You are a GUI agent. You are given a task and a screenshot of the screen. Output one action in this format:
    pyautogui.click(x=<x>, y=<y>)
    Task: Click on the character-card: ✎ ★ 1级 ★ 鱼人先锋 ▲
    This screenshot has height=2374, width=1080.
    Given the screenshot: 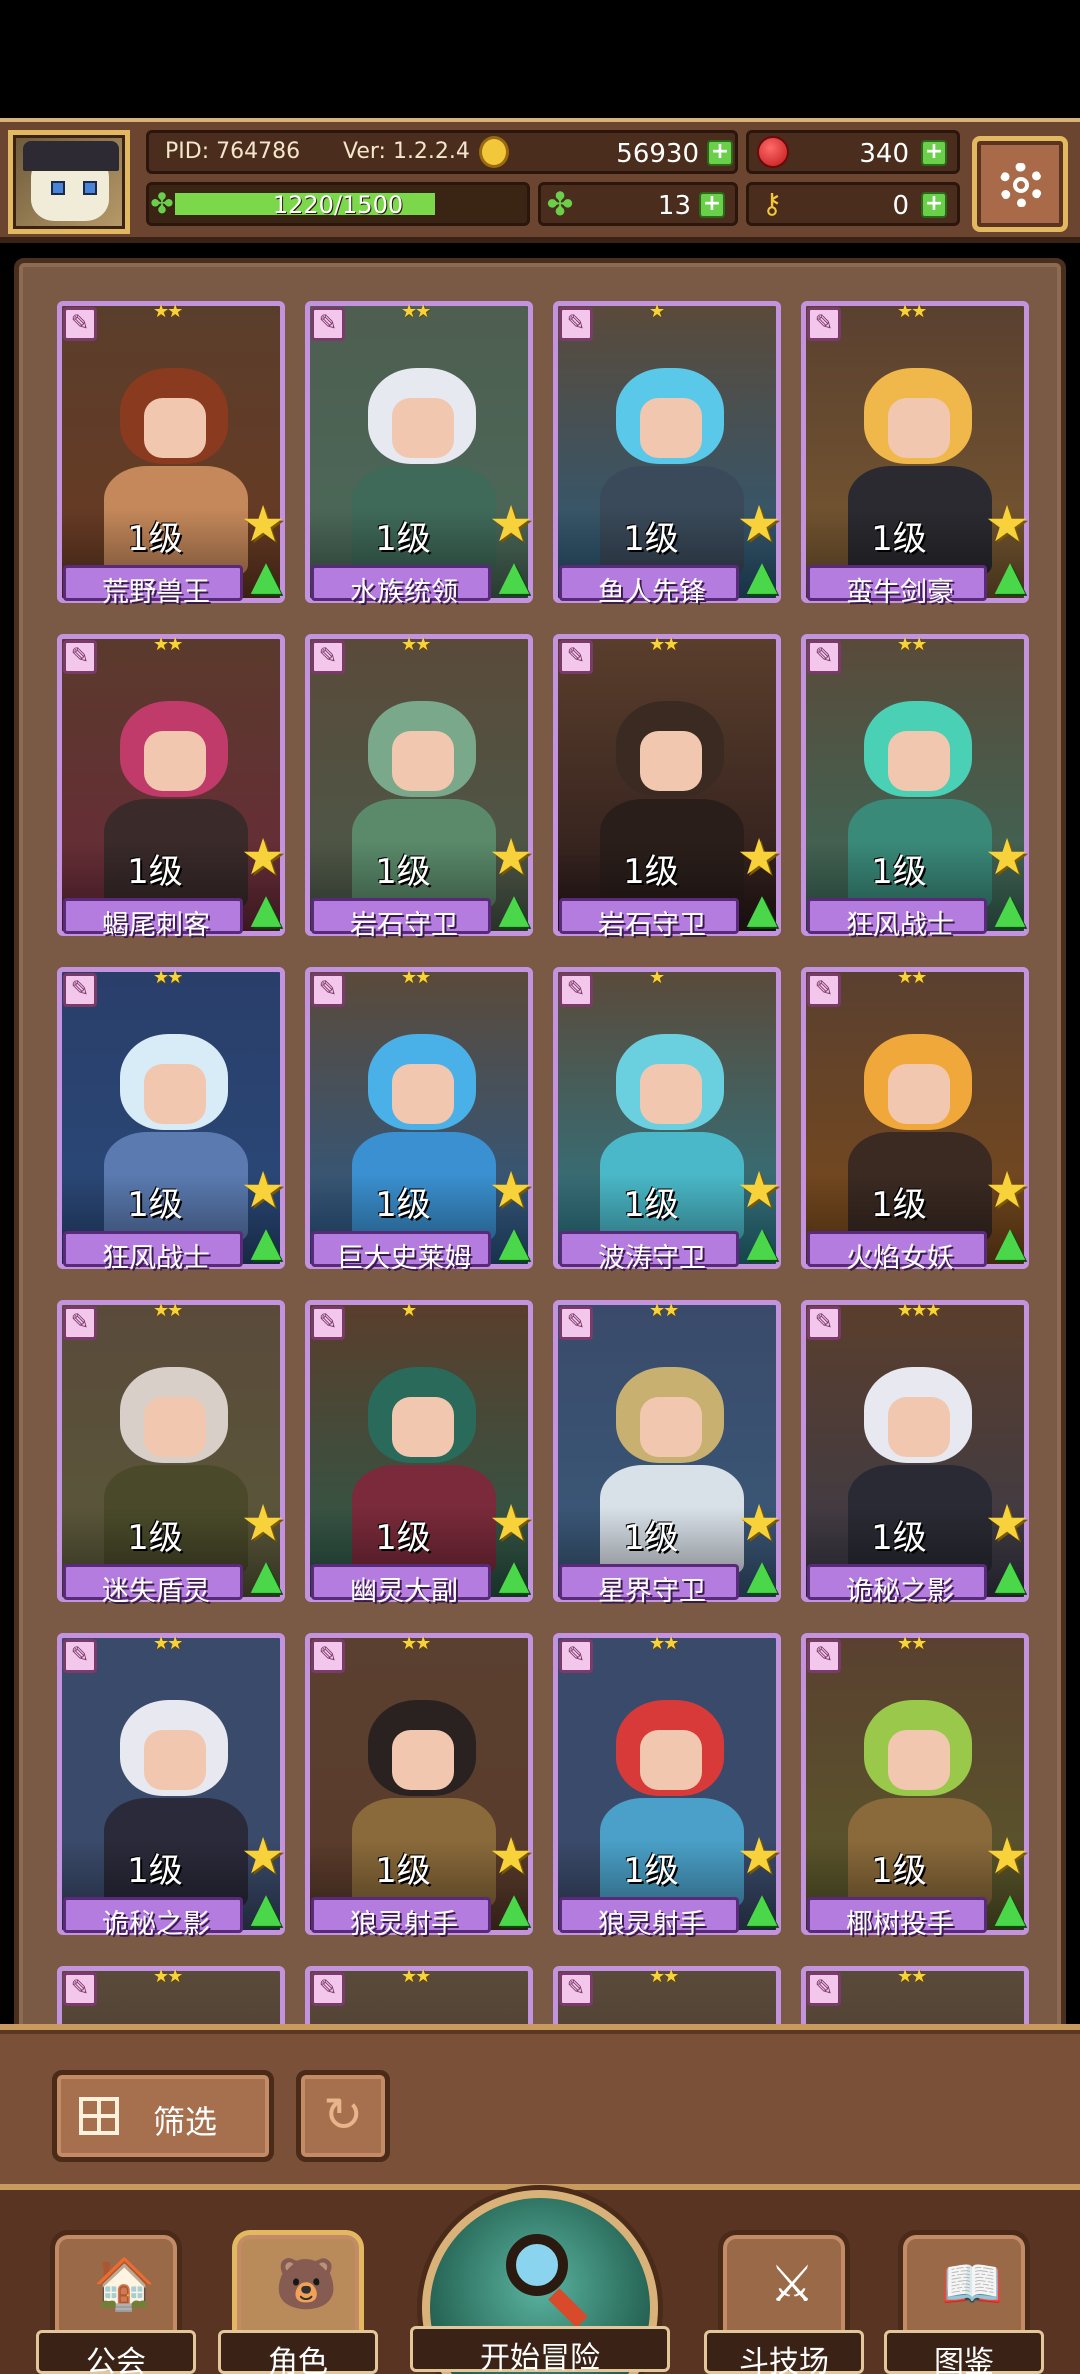 What is the action you would take?
    pyautogui.click(x=667, y=454)
    